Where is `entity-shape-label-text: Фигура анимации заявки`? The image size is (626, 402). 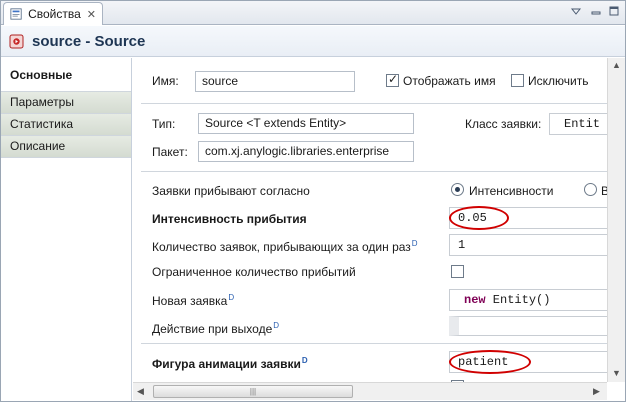
entity-shape-label-text: Фигура анимации заявки is located at coordinates (226, 364).